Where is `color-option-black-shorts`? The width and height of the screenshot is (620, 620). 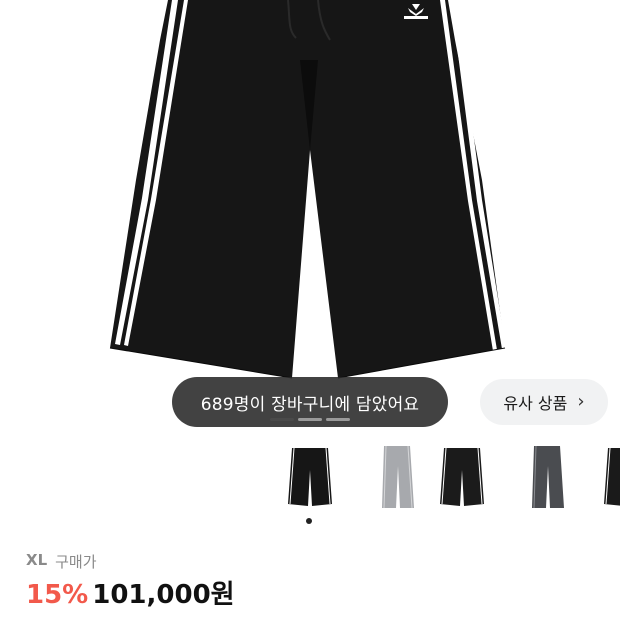
color-option-black-shorts is located at coordinates (310, 478).